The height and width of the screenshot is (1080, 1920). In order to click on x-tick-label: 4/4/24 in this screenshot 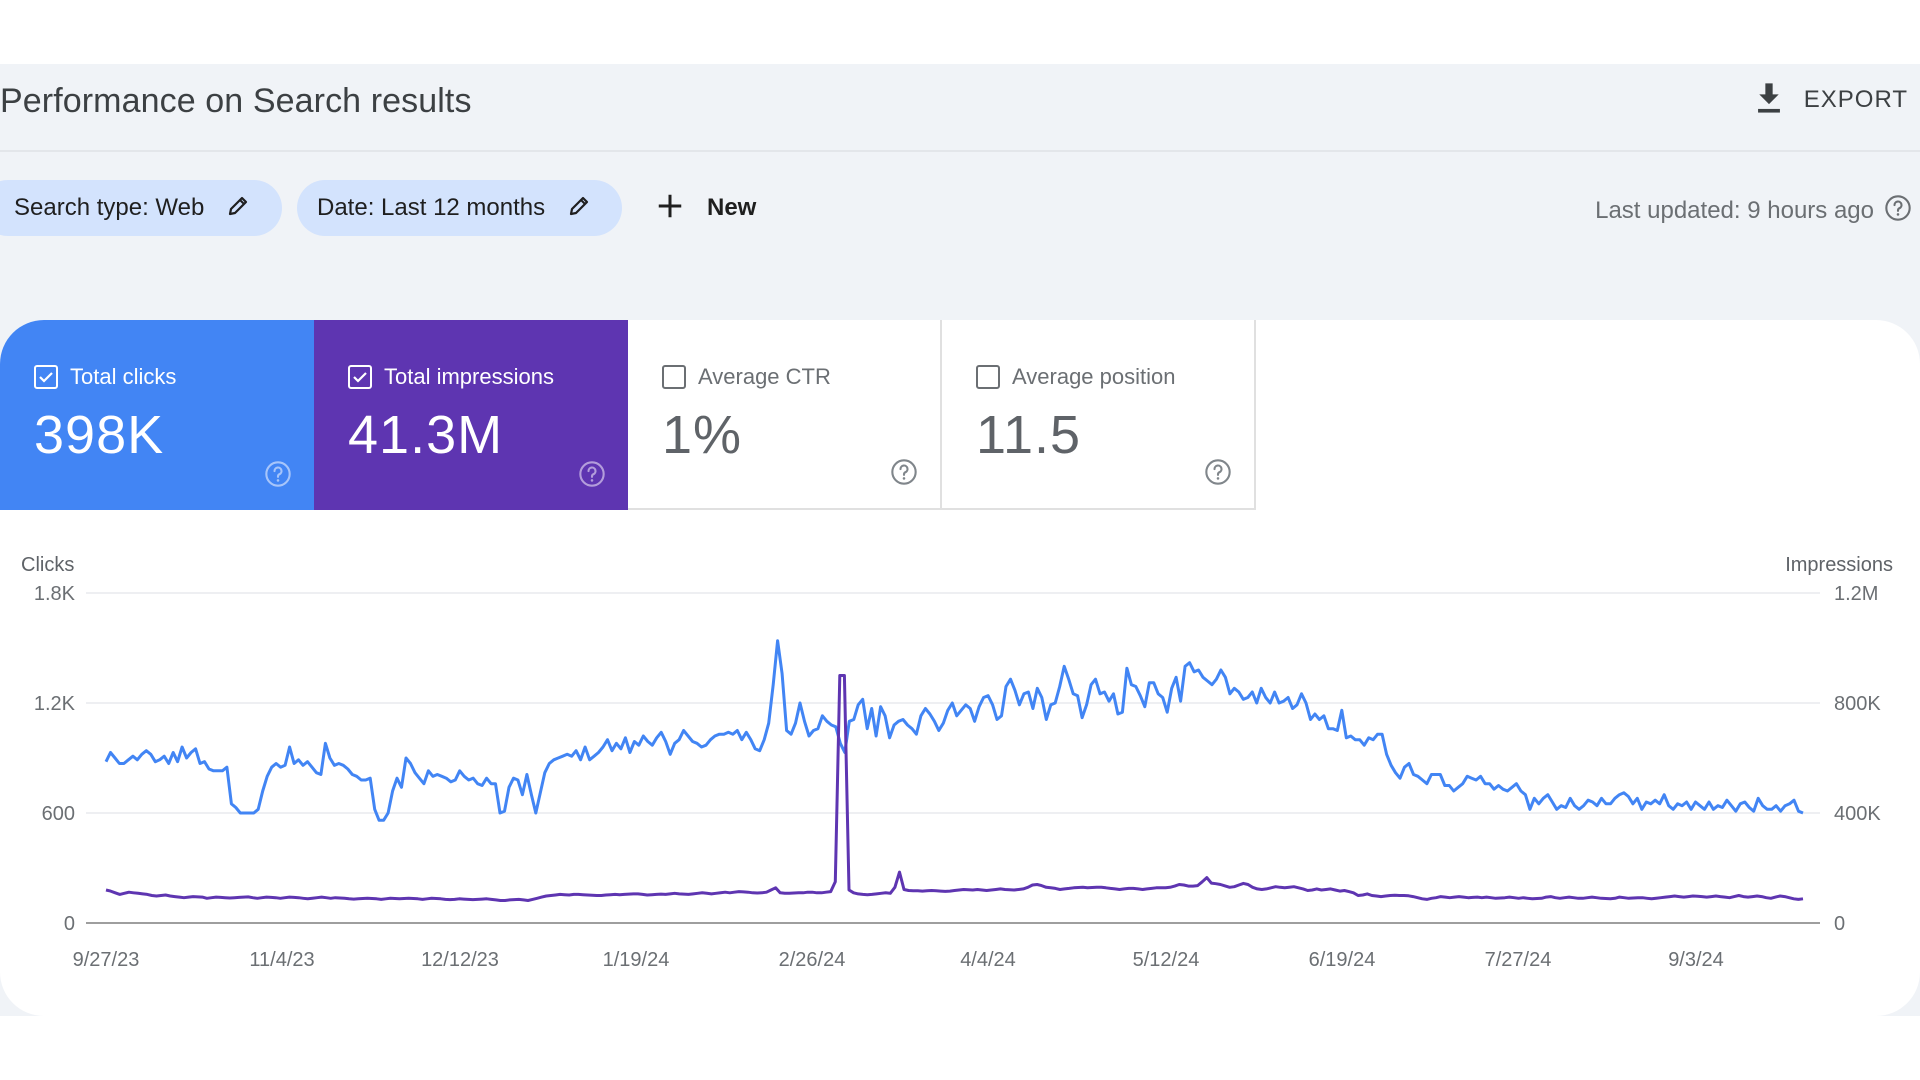, I will do `click(988, 960)`.